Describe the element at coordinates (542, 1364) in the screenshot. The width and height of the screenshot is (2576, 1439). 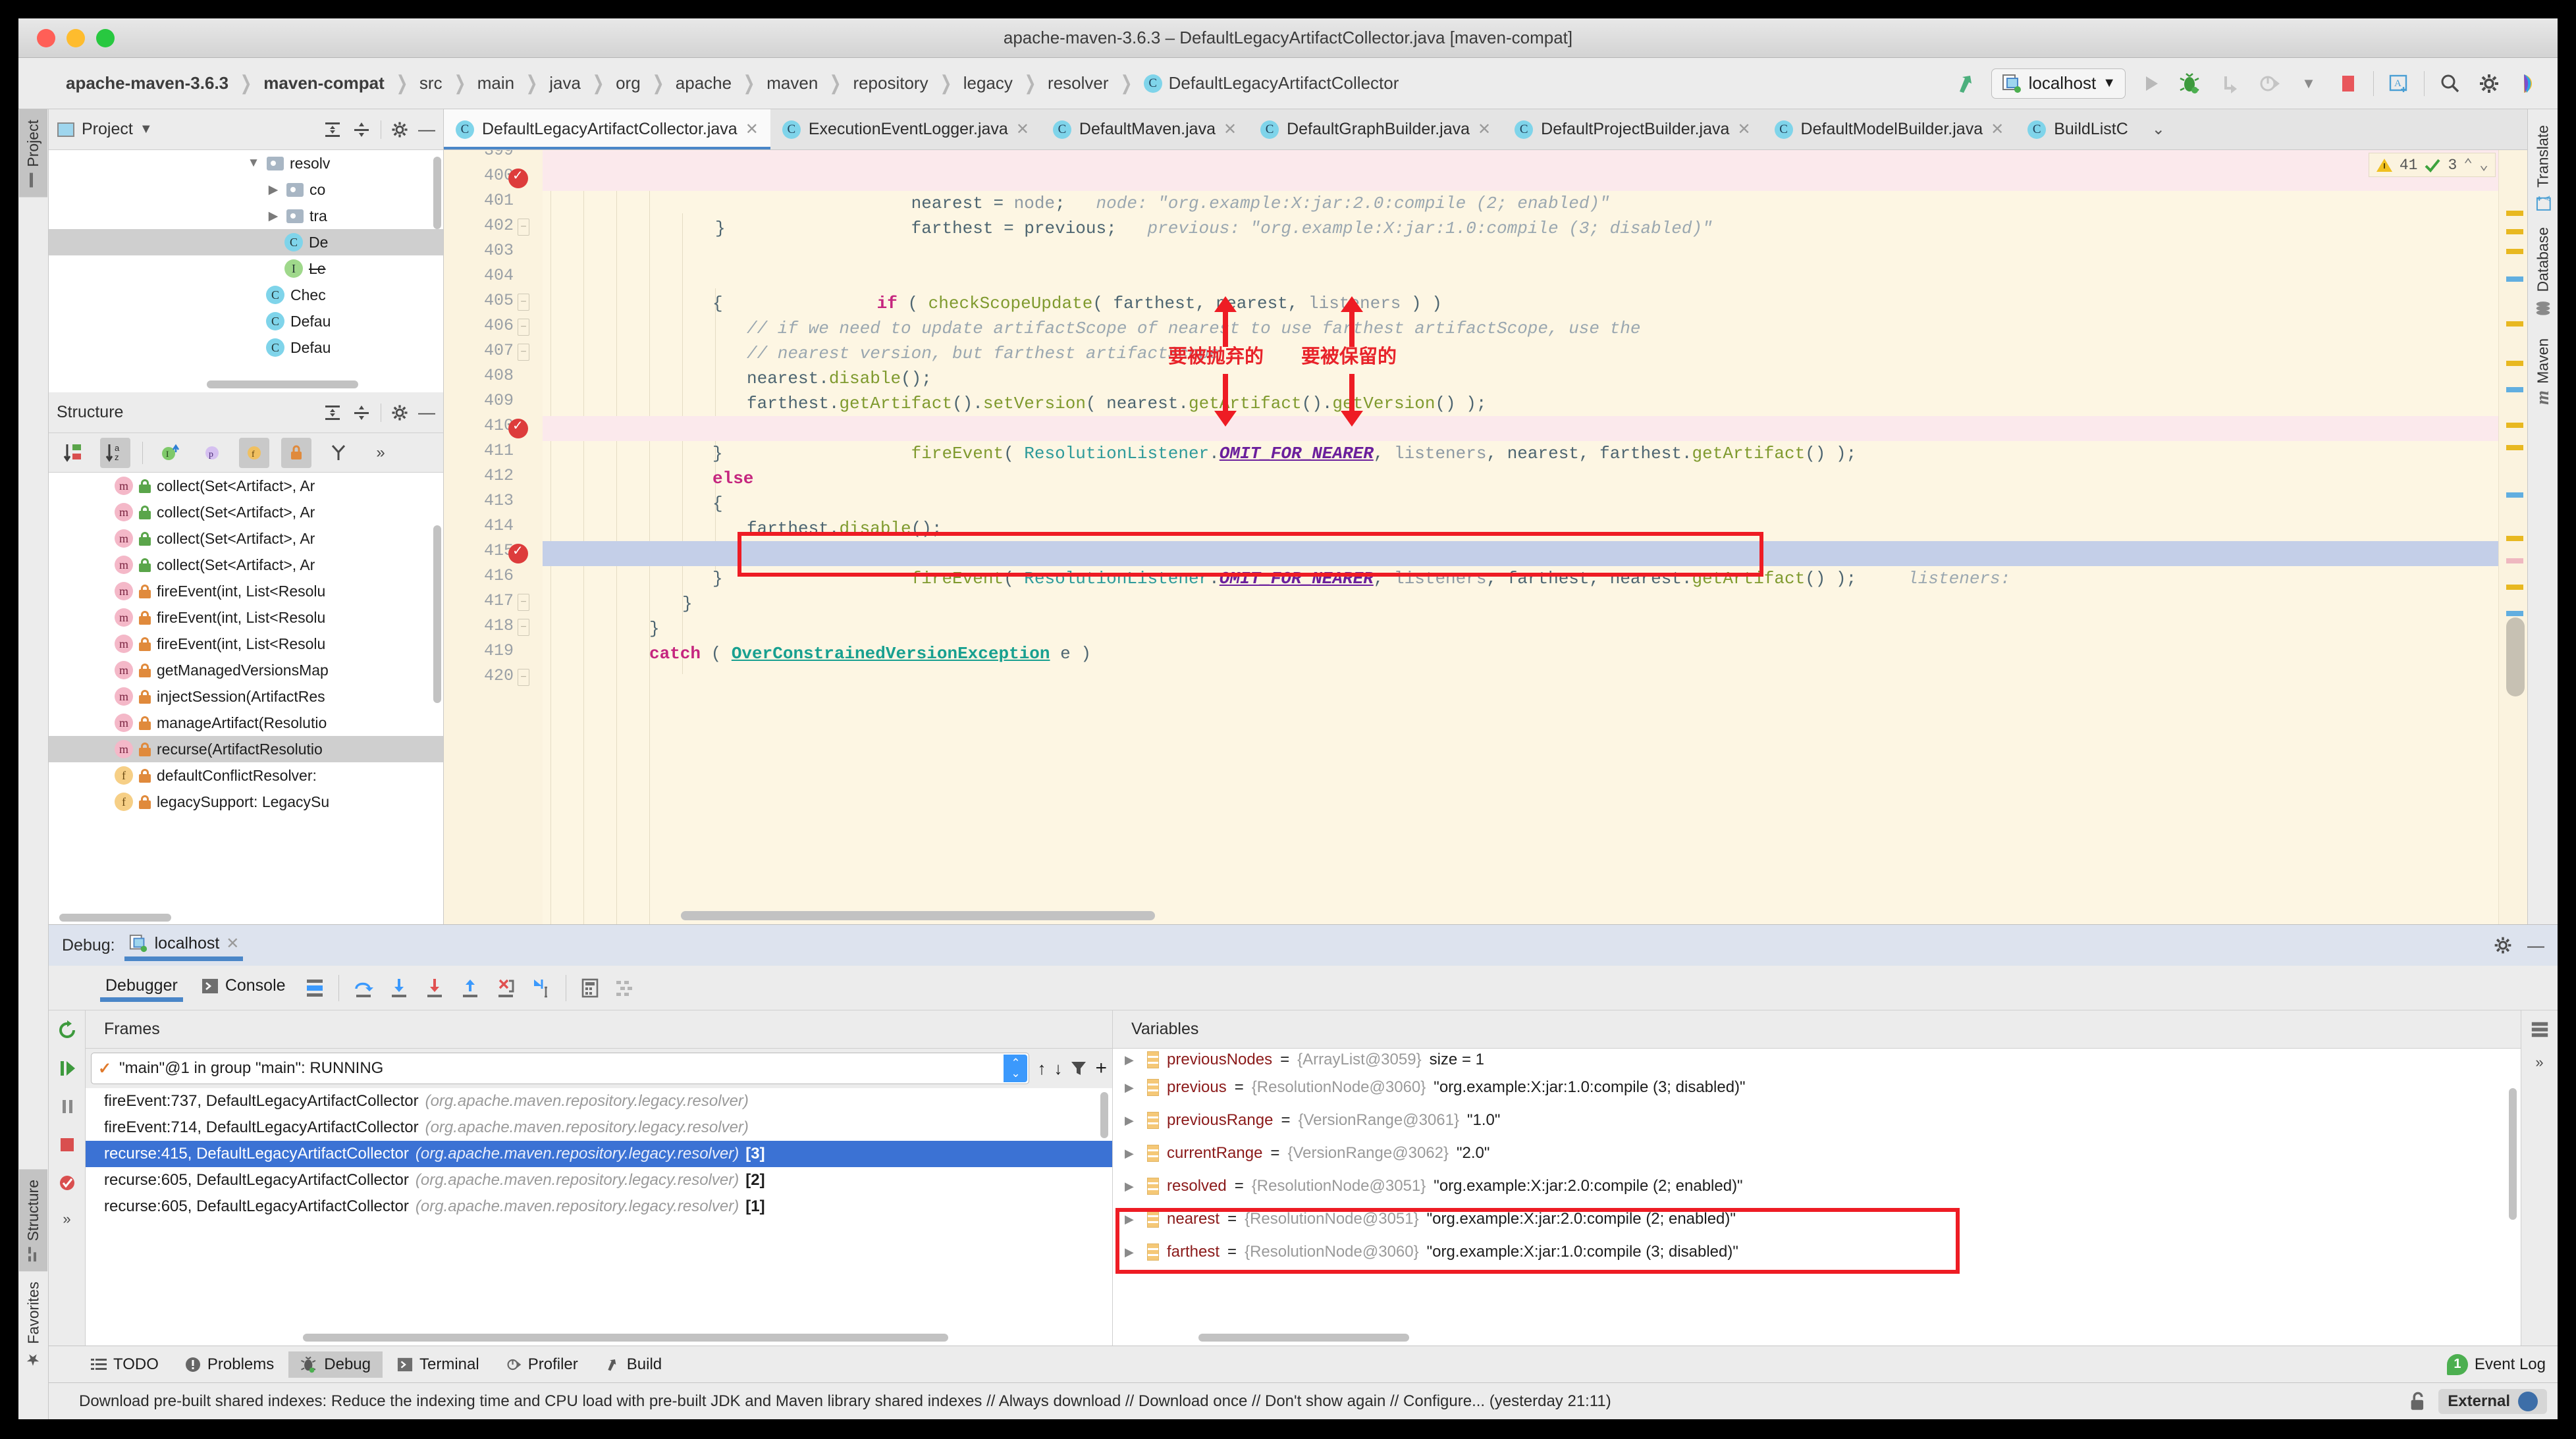
I see `tool-button-profiler: Profiler` at that location.